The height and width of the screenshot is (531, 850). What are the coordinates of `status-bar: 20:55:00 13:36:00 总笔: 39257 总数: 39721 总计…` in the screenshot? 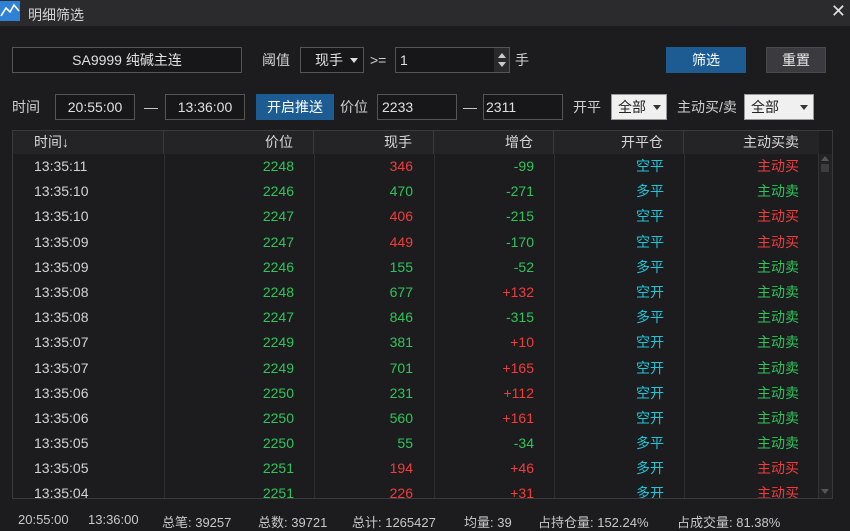 It's located at (425, 519).